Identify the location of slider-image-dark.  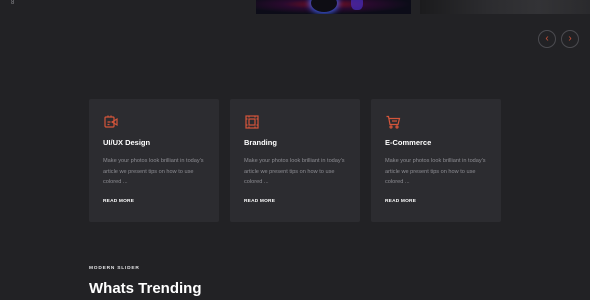
(505, 7).